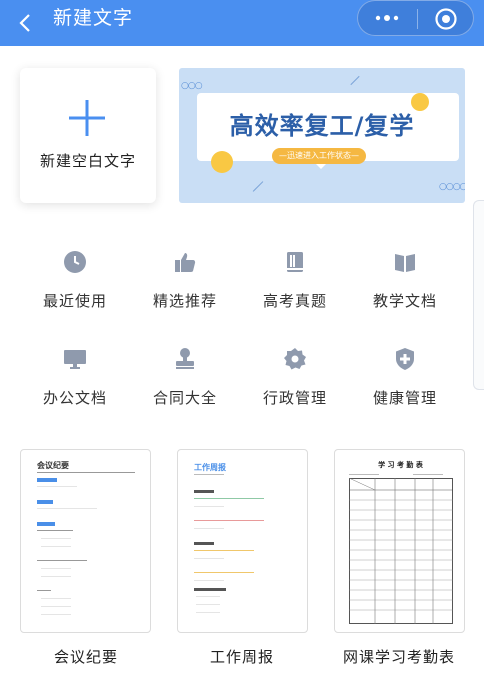  Describe the element at coordinates (405, 359) in the screenshot. I see `health-shield-icon` at that location.